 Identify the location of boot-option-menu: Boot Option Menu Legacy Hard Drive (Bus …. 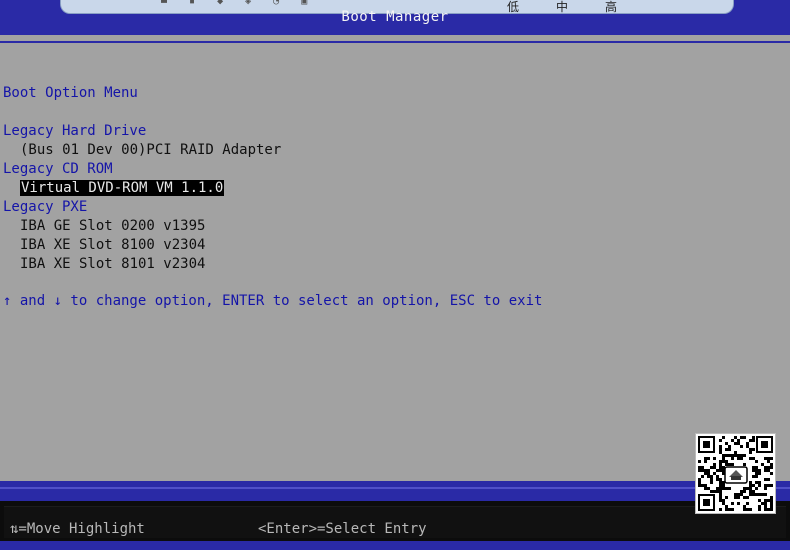
(142, 179).